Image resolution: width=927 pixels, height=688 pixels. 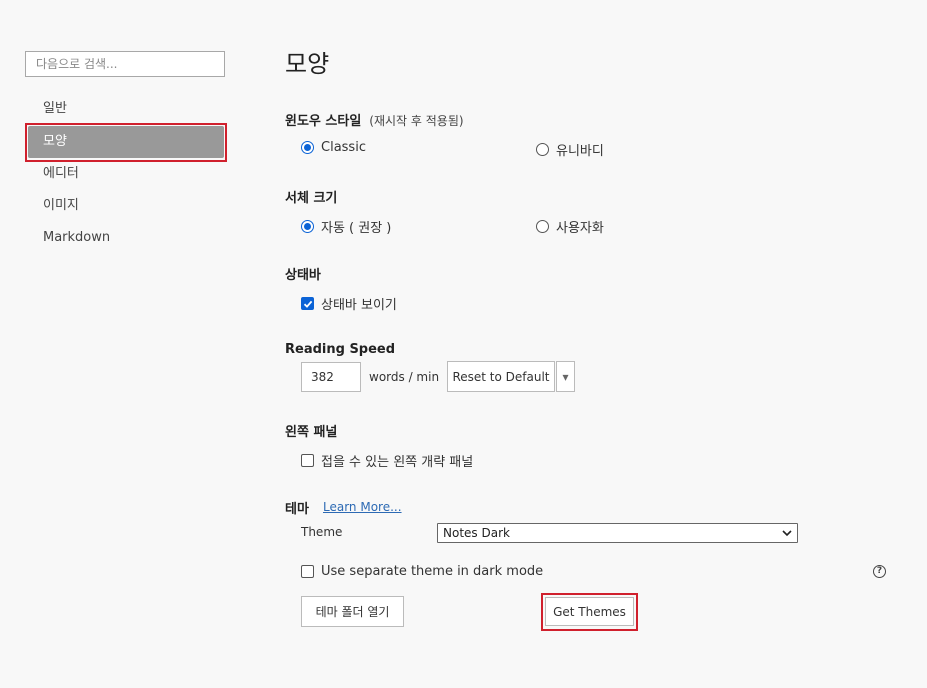 What do you see at coordinates (352, 611) in the screenshot?
I see `open-theme-folder-button: 테마 폴더 열기` at bounding box center [352, 611].